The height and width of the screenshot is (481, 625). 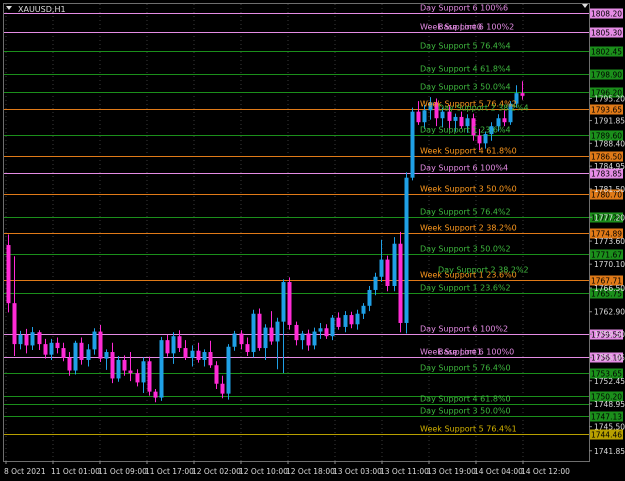 I want to click on symbol-label: XAUUSD,H1, so click(x=42, y=9).